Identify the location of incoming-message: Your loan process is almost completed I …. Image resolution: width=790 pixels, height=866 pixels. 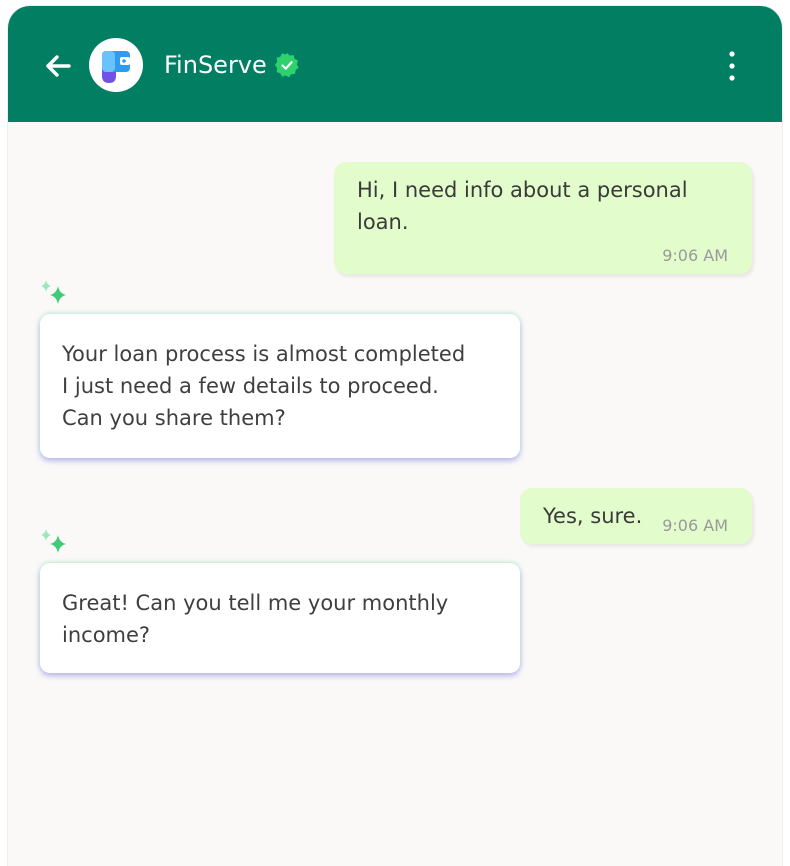
(280, 386).